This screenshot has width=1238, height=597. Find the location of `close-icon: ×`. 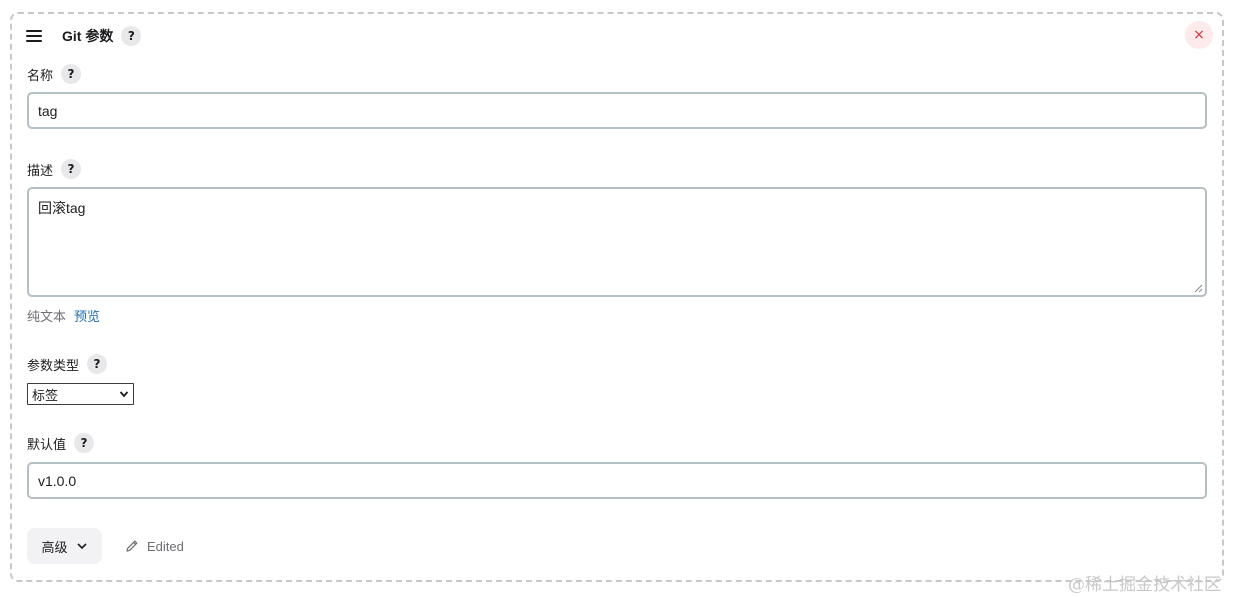

close-icon: × is located at coordinates (1199, 35).